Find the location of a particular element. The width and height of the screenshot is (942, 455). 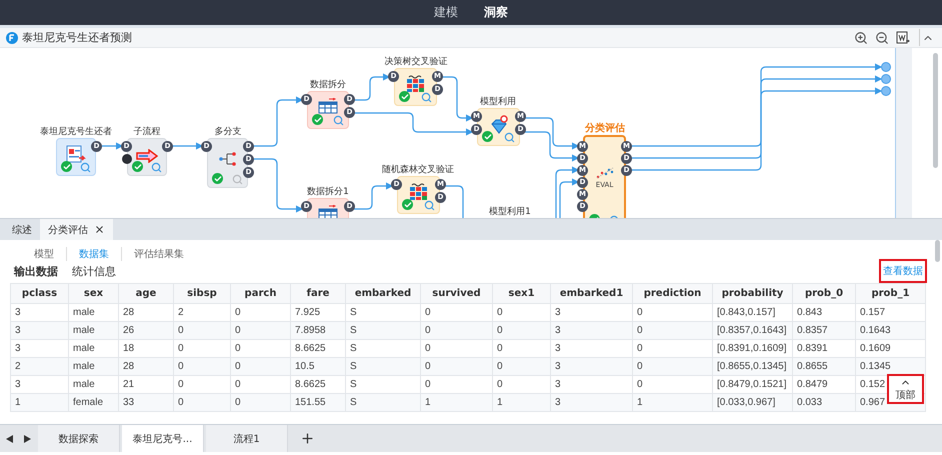

column-header: sex1 is located at coordinates (521, 294).